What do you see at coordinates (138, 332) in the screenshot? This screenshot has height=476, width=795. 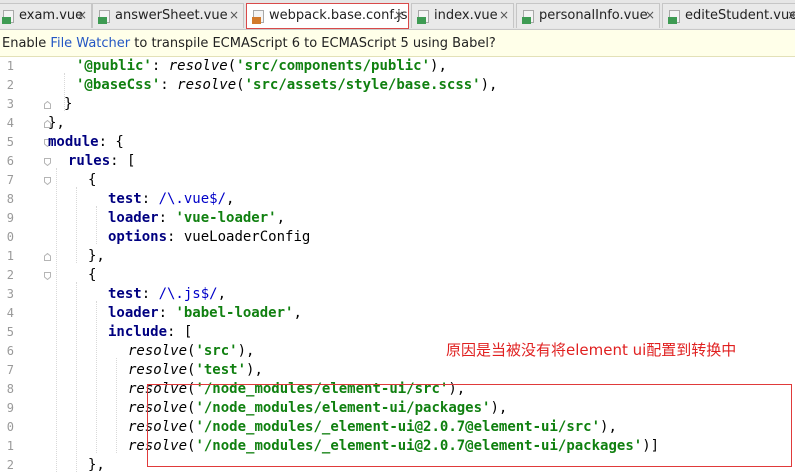 I see `keyword-token: include` at bounding box center [138, 332].